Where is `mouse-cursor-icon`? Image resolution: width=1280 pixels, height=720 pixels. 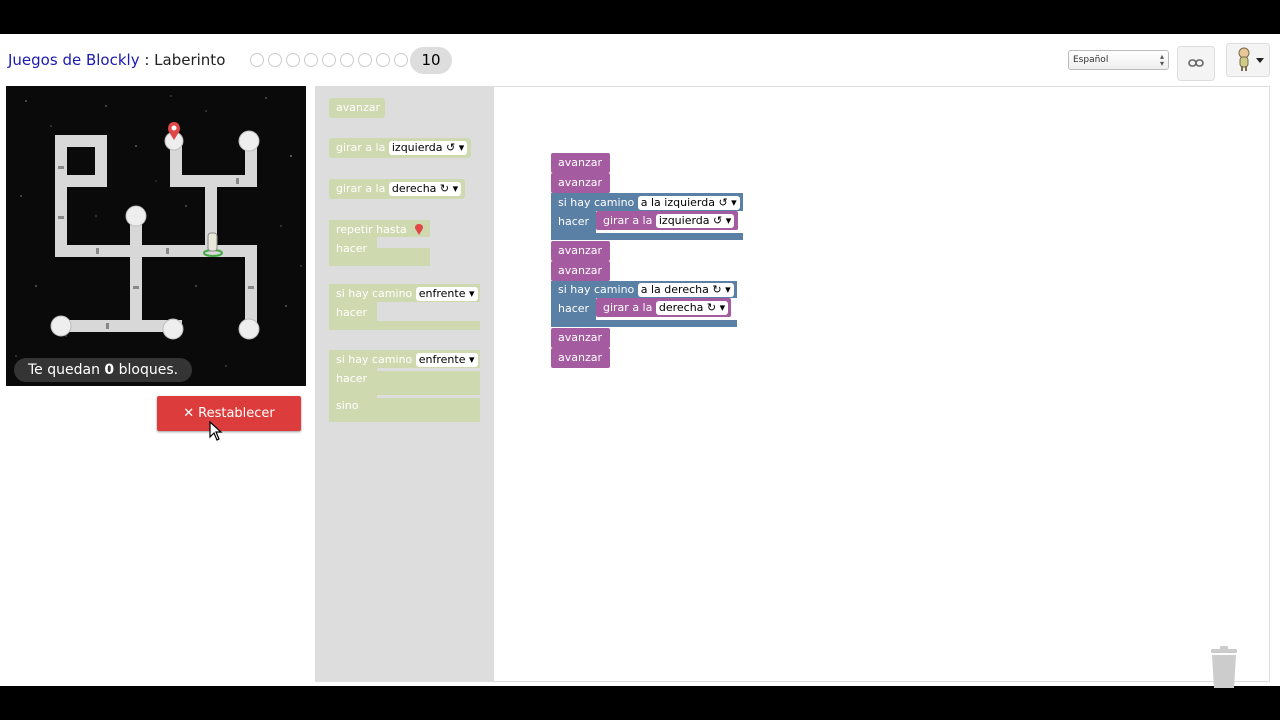
mouse-cursor-icon is located at coordinates (216, 431).